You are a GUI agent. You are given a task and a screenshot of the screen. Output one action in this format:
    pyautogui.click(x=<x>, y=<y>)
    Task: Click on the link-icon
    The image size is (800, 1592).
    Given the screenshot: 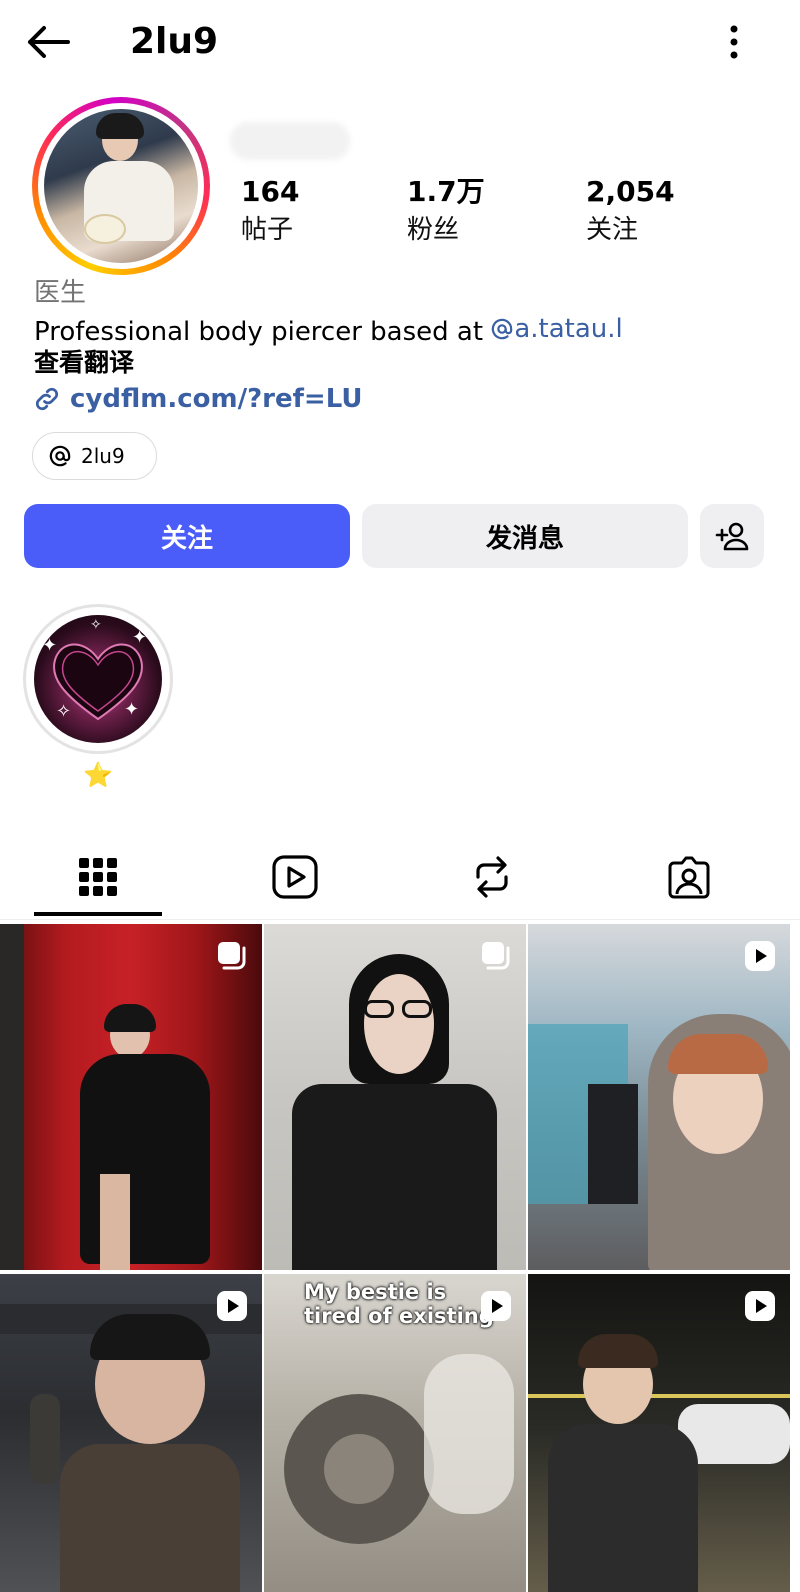 What is the action you would take?
    pyautogui.click(x=47, y=399)
    